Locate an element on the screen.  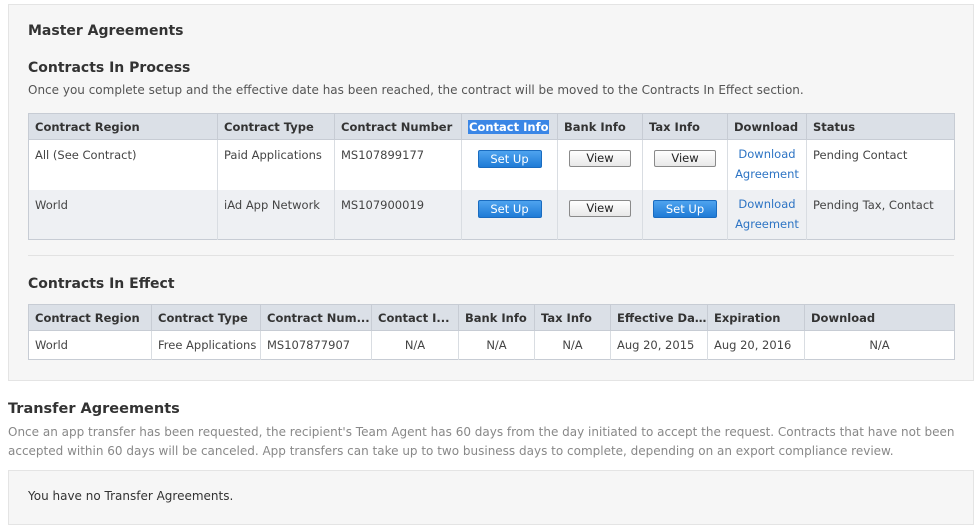
cell-bank-info: N/A is located at coordinates (496, 345).